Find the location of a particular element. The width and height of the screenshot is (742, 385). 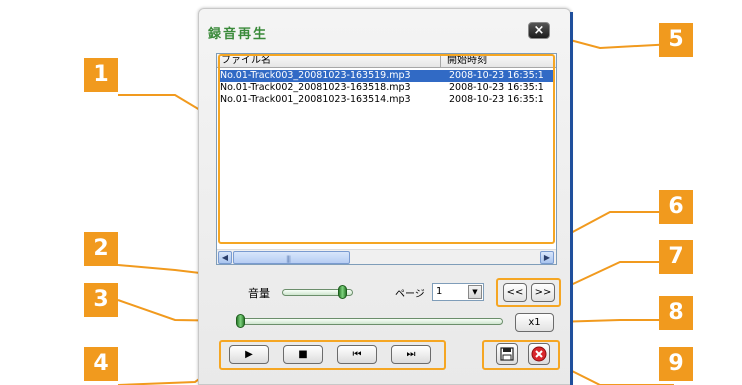

delete-icon is located at coordinates (539, 354).